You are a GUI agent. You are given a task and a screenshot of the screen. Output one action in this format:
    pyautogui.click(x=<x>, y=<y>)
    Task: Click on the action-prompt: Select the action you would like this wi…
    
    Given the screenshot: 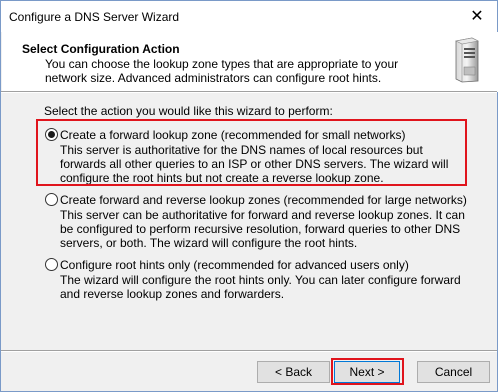 What is the action you would take?
    pyautogui.click(x=188, y=111)
    